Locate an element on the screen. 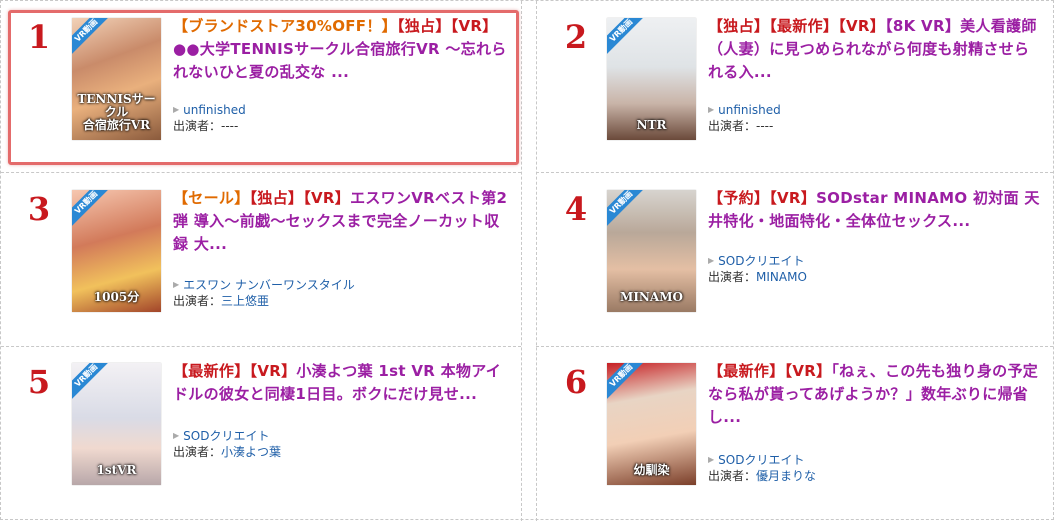 This screenshot has height=521, width=1054. cover-image-best: VR動画 1005分 is located at coordinates (116, 251).